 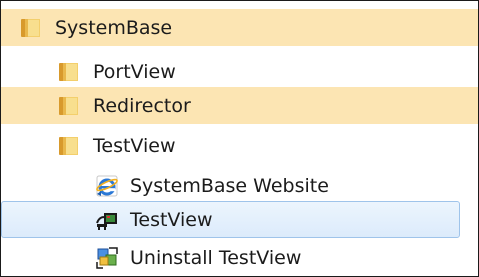 I want to click on tree-item-testview-app: TestView, so click(x=230, y=219).